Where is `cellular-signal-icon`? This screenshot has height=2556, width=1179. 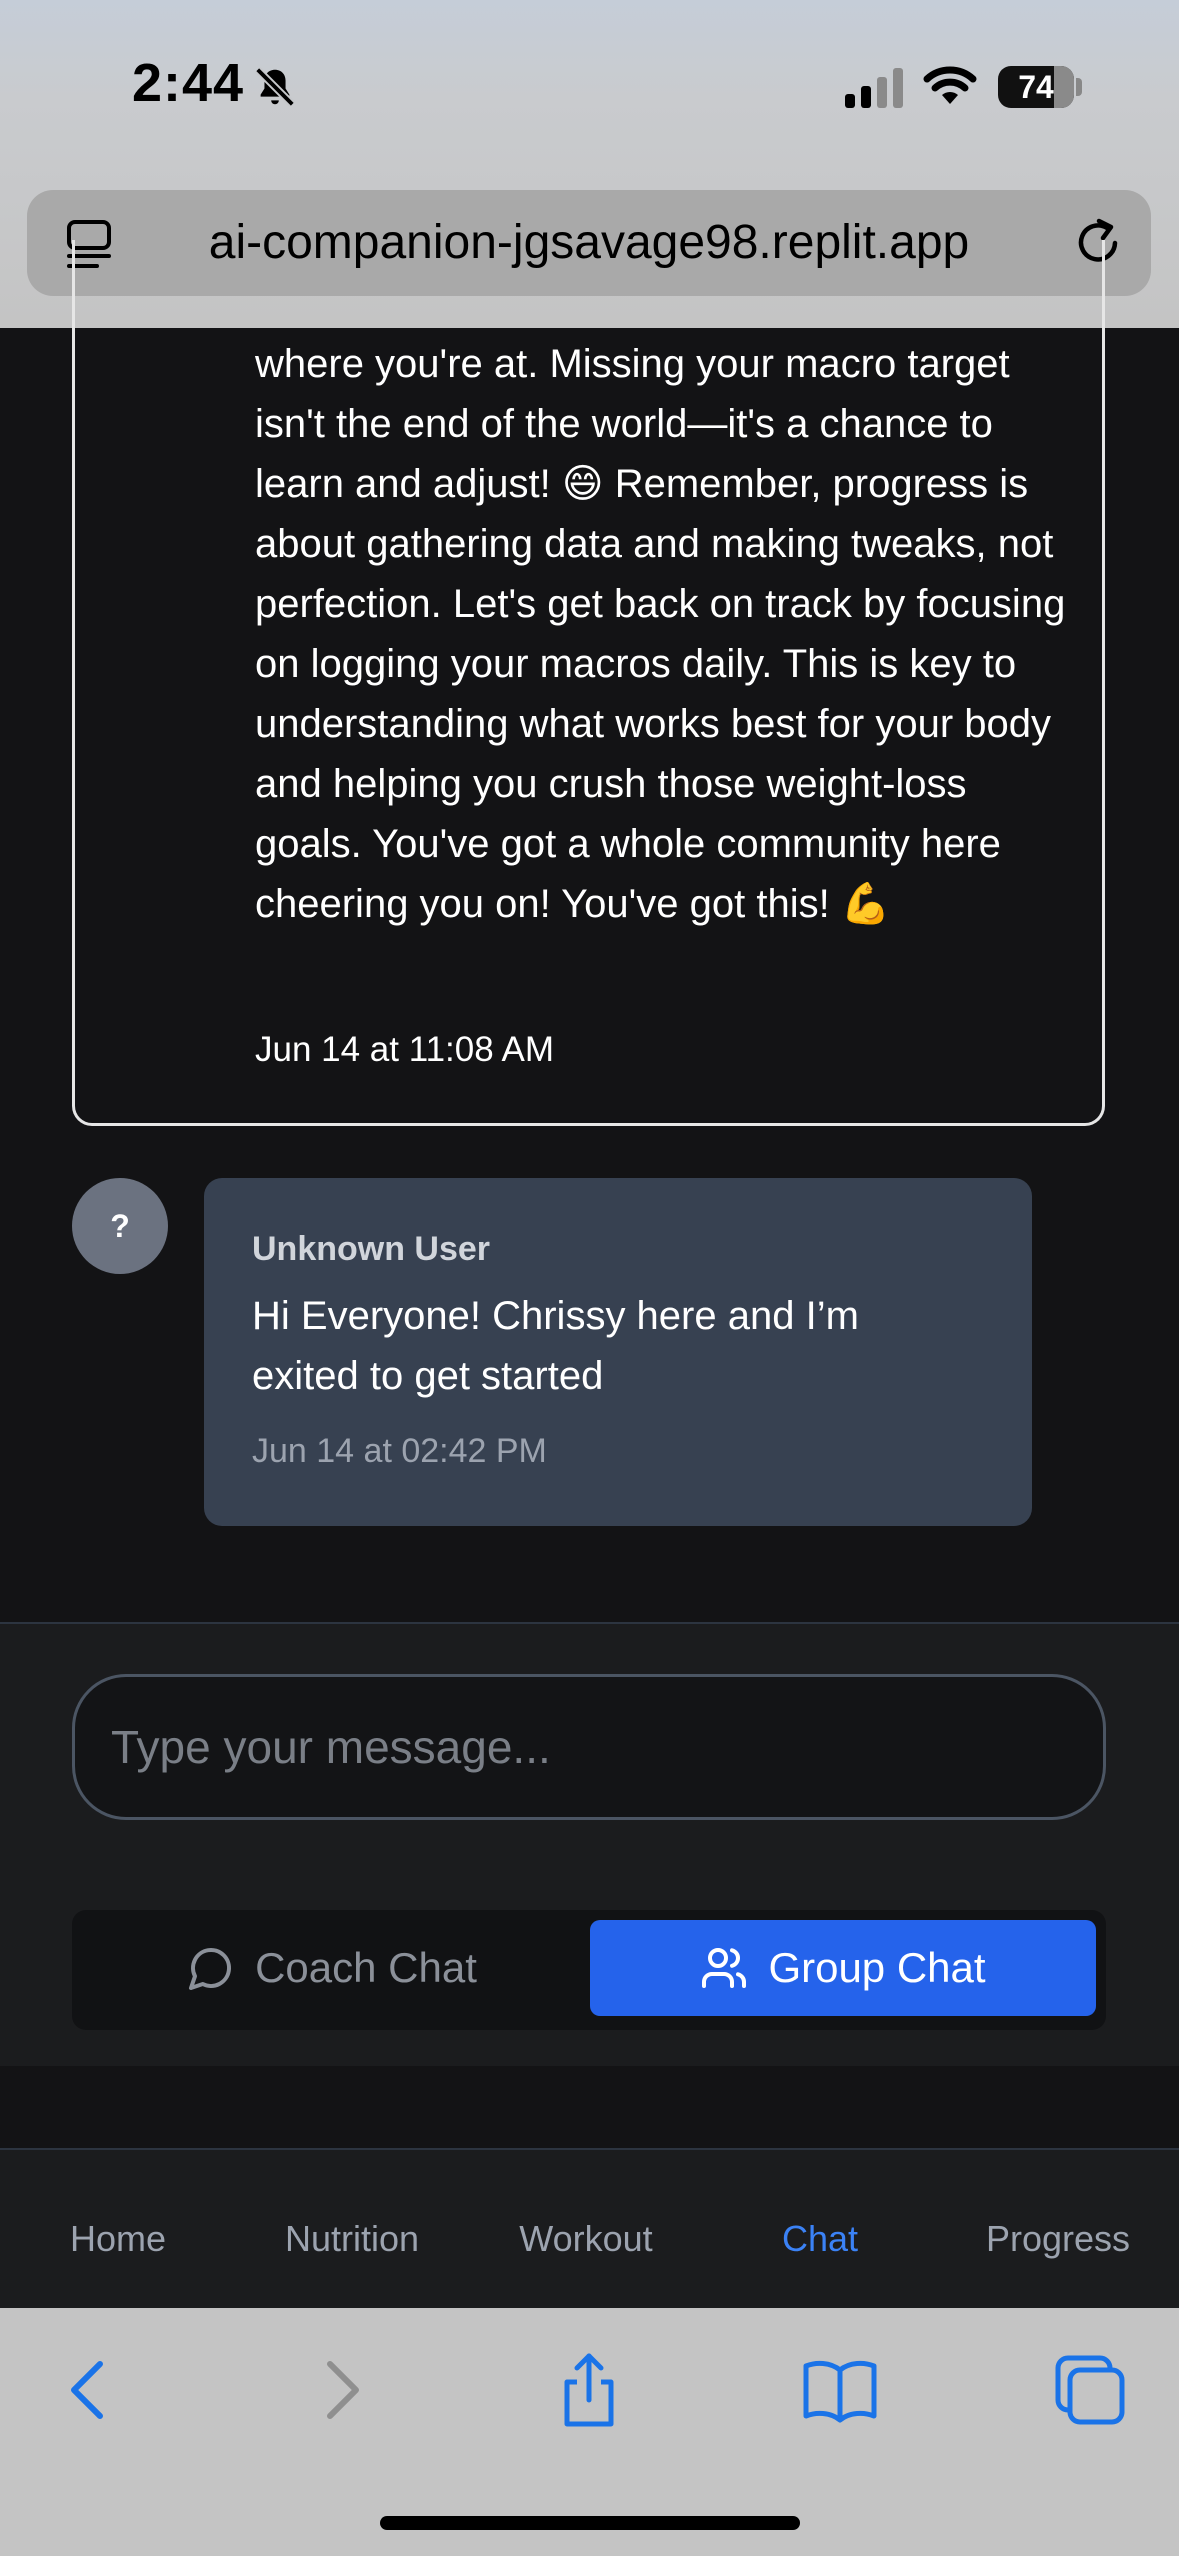
cellular-signal-icon is located at coordinates (874, 88).